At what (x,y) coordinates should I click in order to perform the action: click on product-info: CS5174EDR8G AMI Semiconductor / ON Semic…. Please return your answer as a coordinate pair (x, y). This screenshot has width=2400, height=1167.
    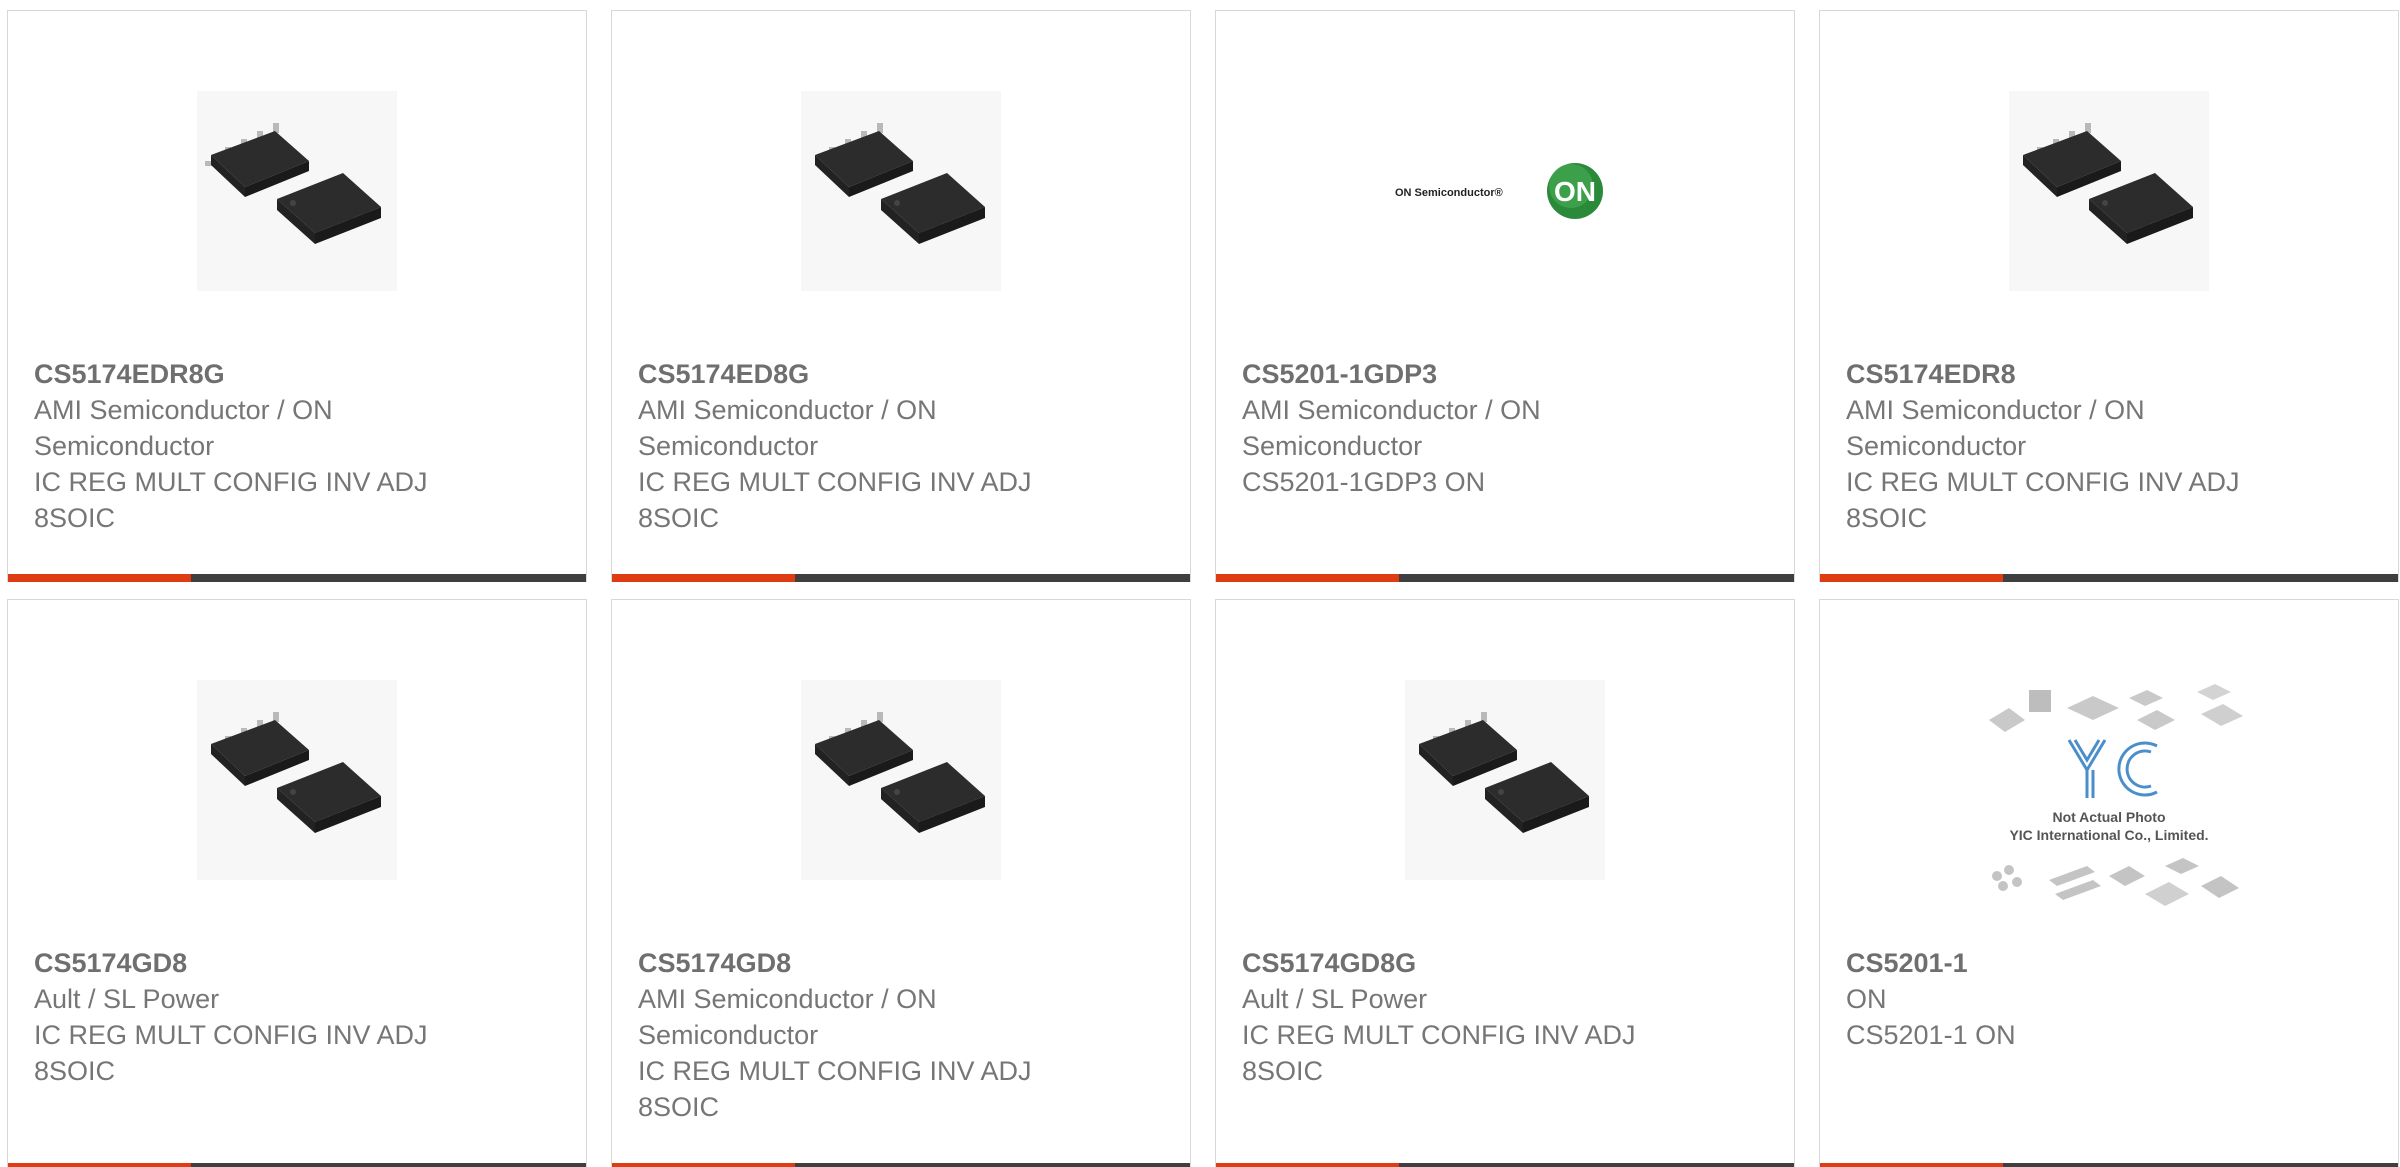
    Looking at the image, I should click on (254, 446).